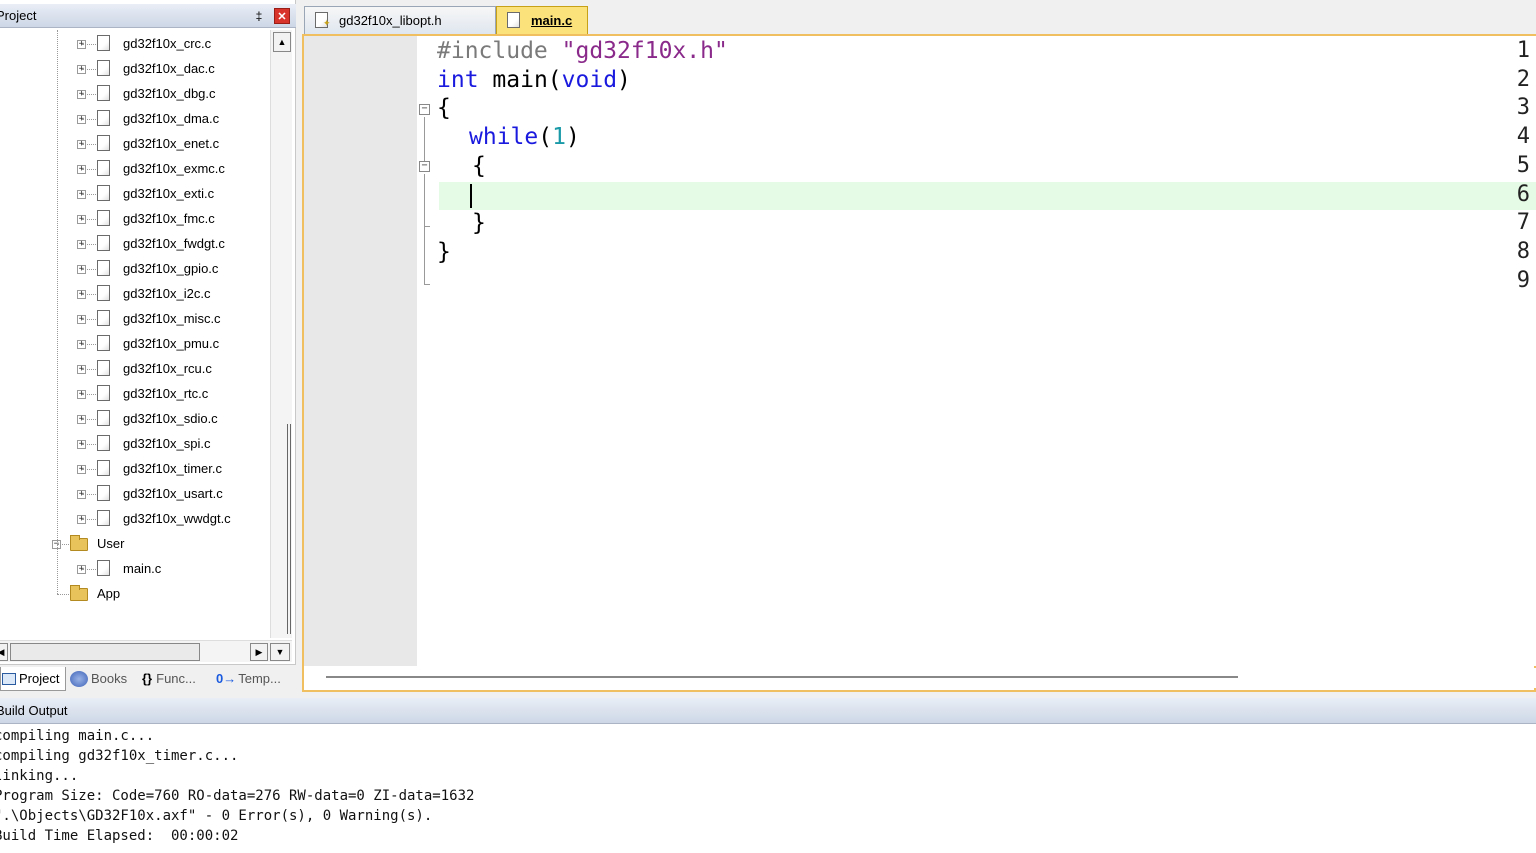 The width and height of the screenshot is (1536, 853). Describe the element at coordinates (135, 143) in the screenshot. I see `tree-file-item: + gd32f10x_enet.c` at that location.